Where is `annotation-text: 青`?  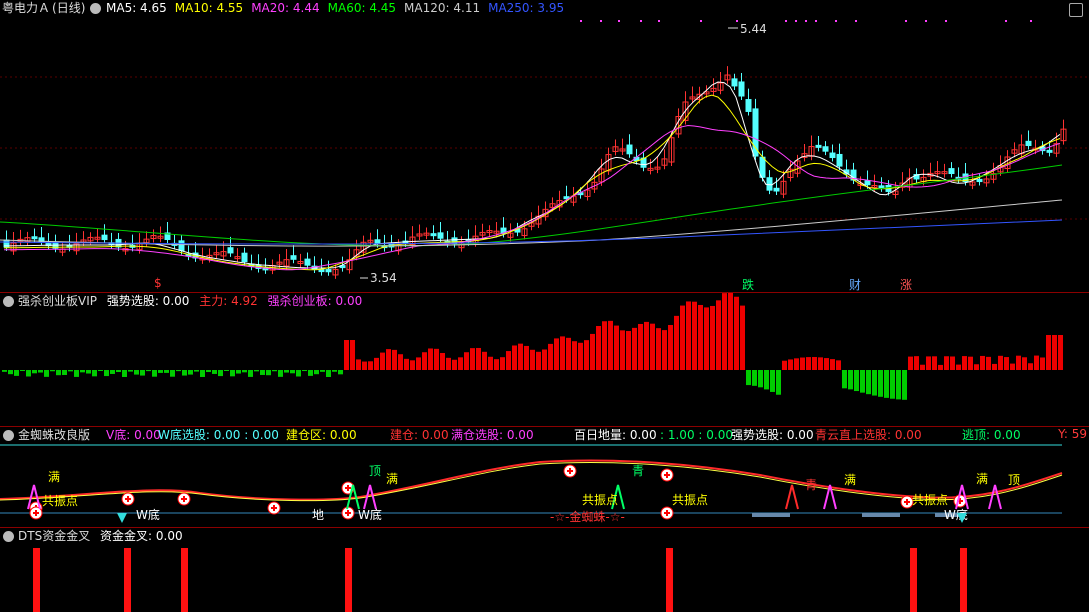 annotation-text: 青 is located at coordinates (811, 485).